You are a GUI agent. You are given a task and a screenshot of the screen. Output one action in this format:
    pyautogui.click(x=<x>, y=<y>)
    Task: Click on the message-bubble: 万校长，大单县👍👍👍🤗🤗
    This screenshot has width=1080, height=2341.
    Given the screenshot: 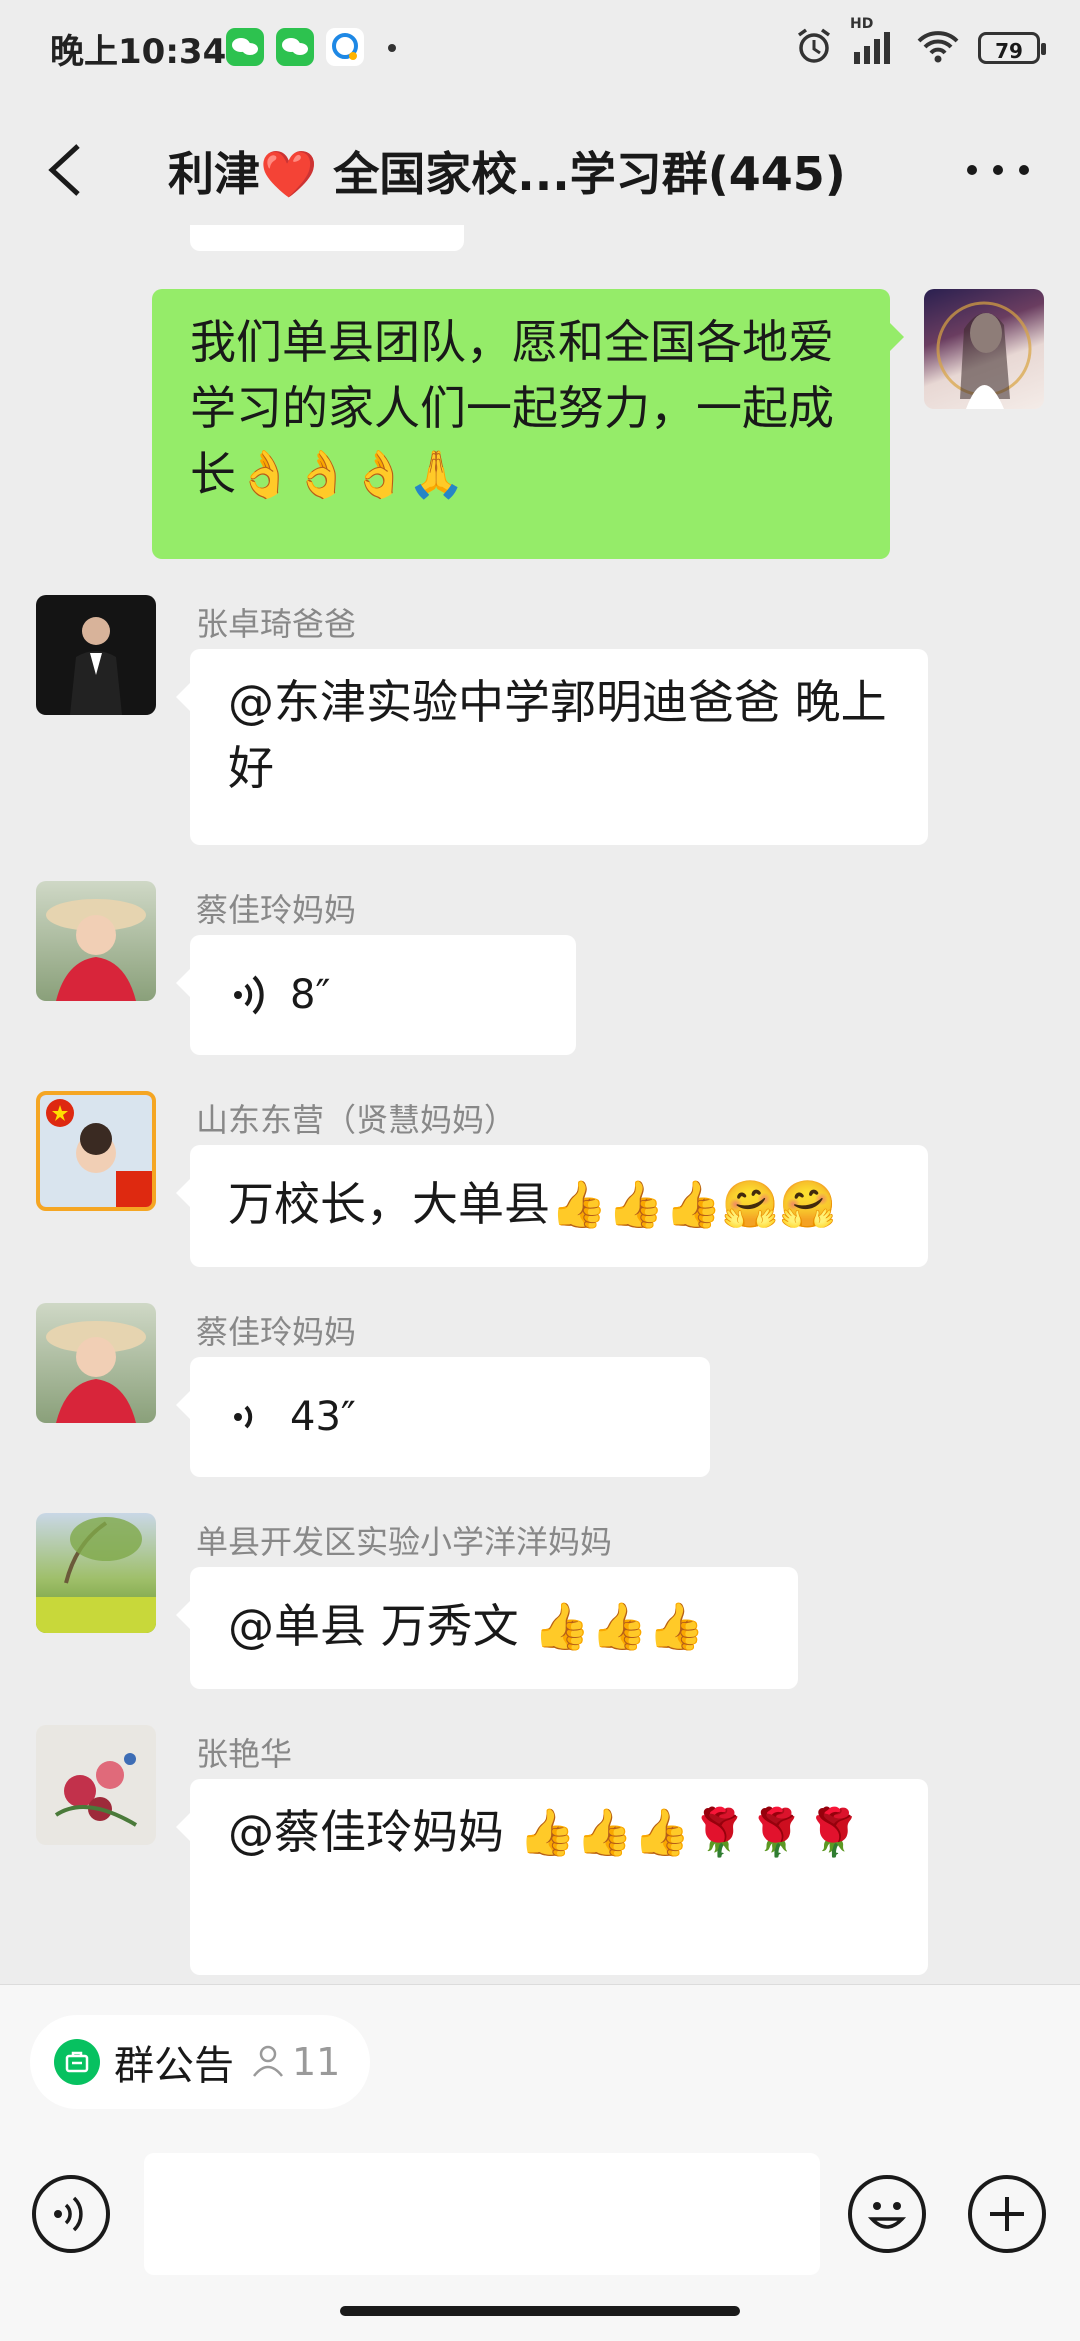 What is the action you would take?
    pyautogui.click(x=552, y=1206)
    